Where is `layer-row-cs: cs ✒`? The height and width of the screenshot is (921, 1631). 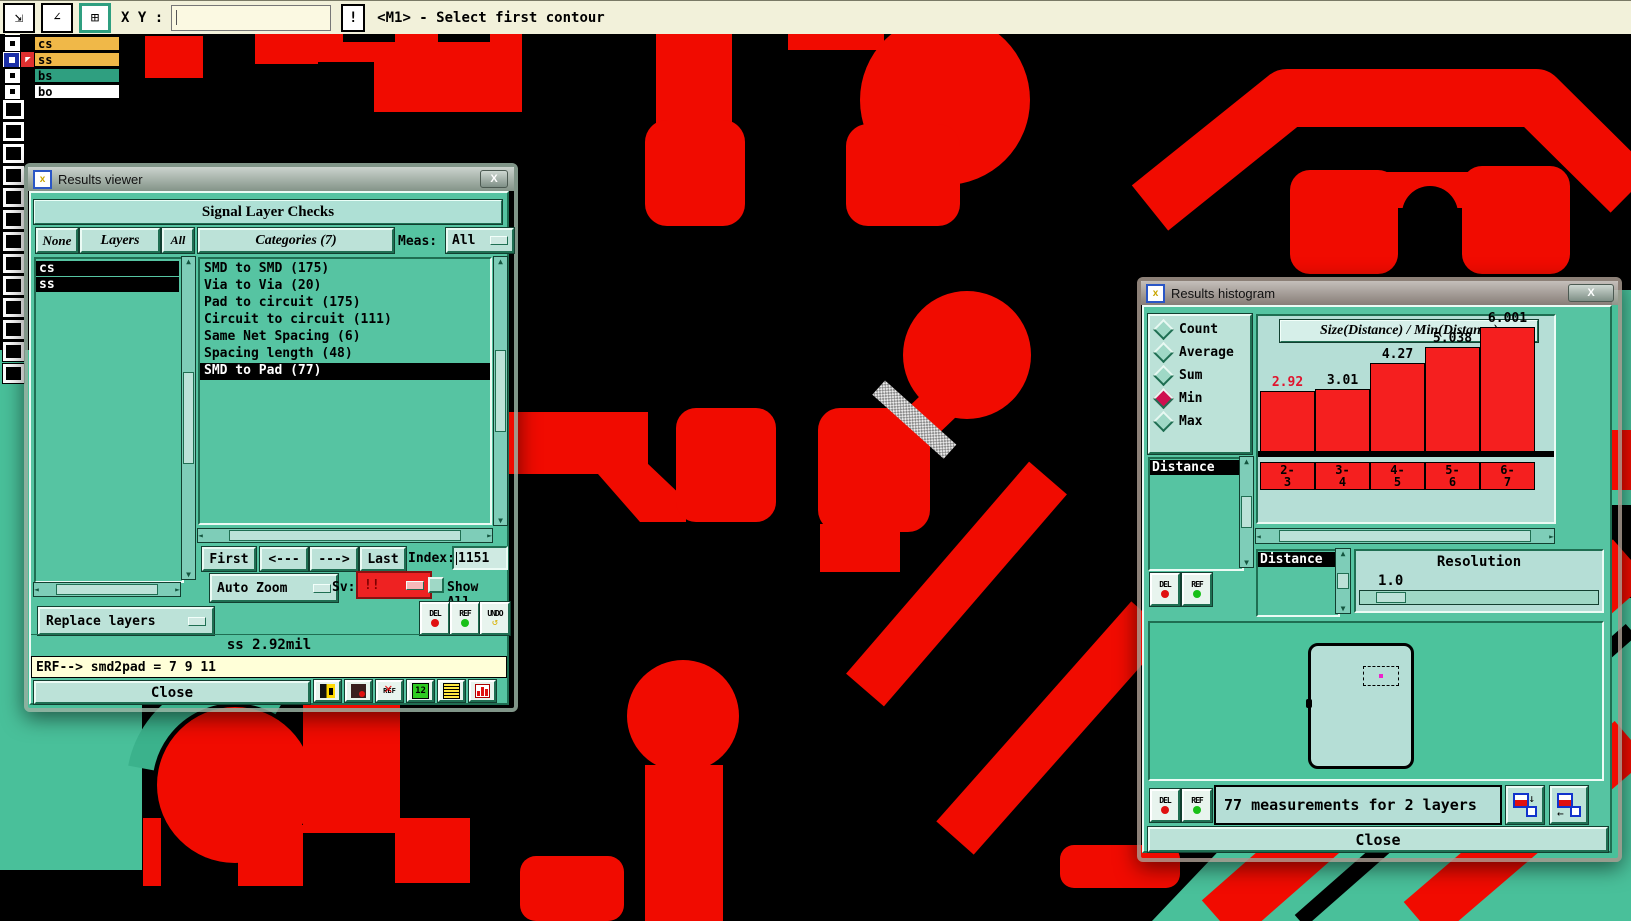
layer-row-cs: cs ✒ is located at coordinates (61, 59).